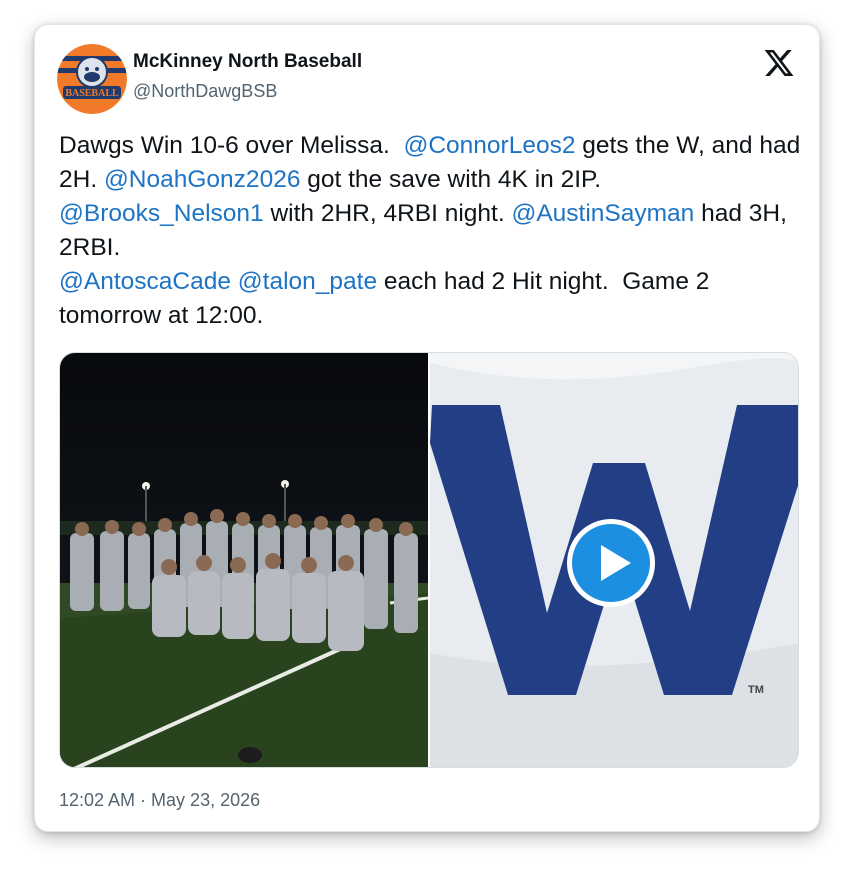 This screenshot has width=854, height=874. What do you see at coordinates (602, 213) in the screenshot?
I see `mention-link: @AustinSayman` at bounding box center [602, 213].